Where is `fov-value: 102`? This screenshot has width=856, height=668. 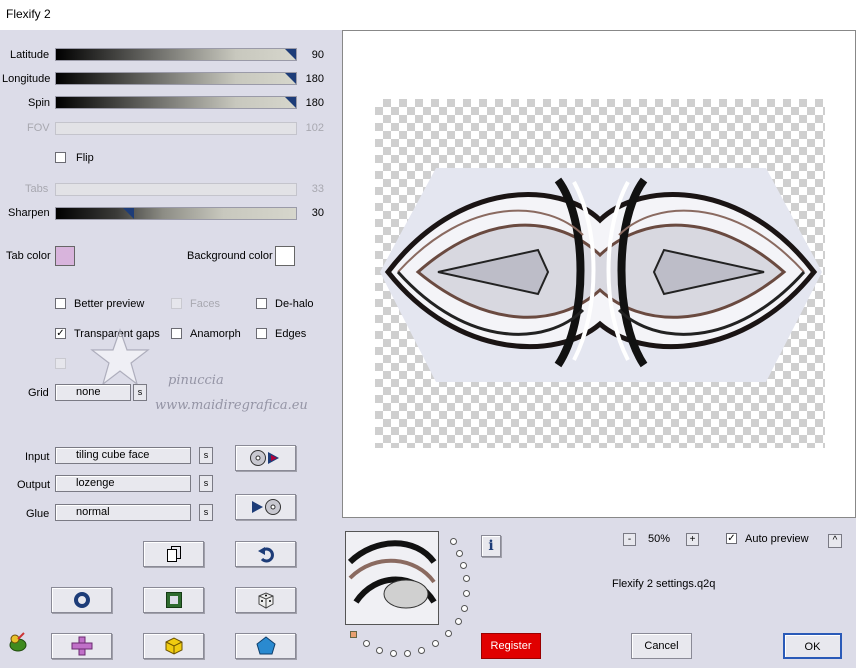
fov-value: 102 is located at coordinates (314, 128).